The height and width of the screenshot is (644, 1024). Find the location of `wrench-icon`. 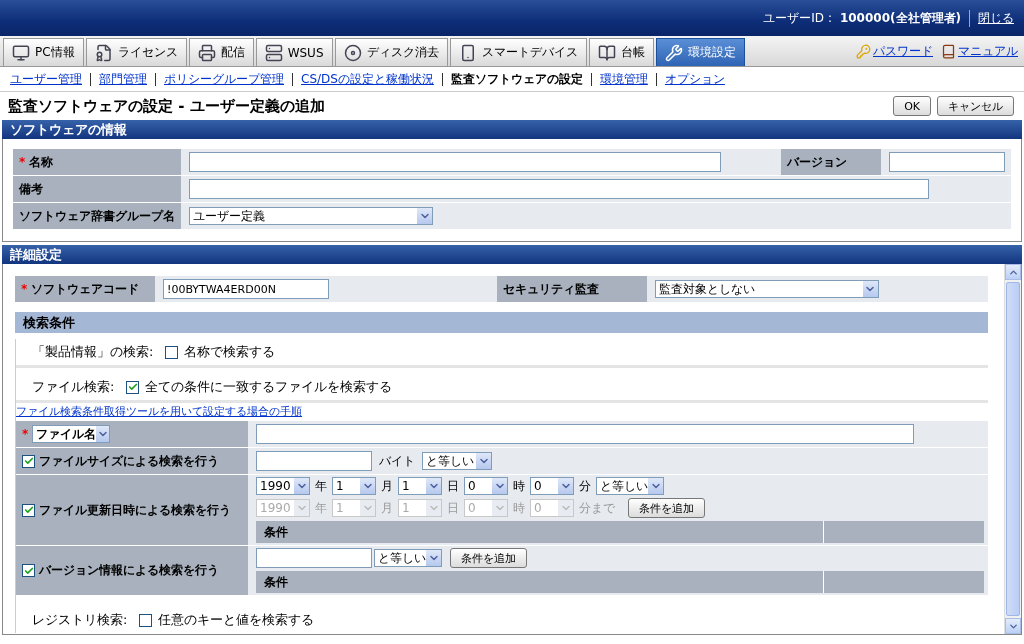

wrench-icon is located at coordinates (673, 52).